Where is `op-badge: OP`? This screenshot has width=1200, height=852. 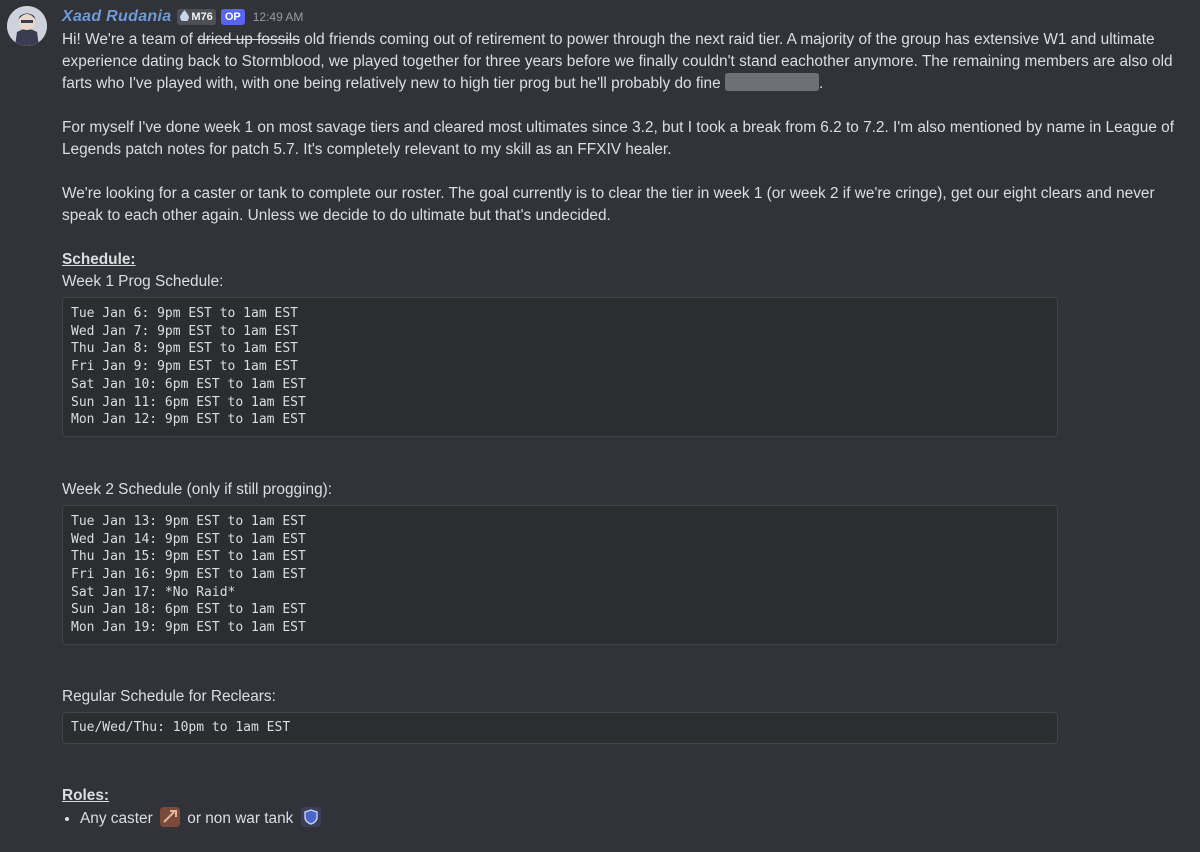 op-badge: OP is located at coordinates (232, 17).